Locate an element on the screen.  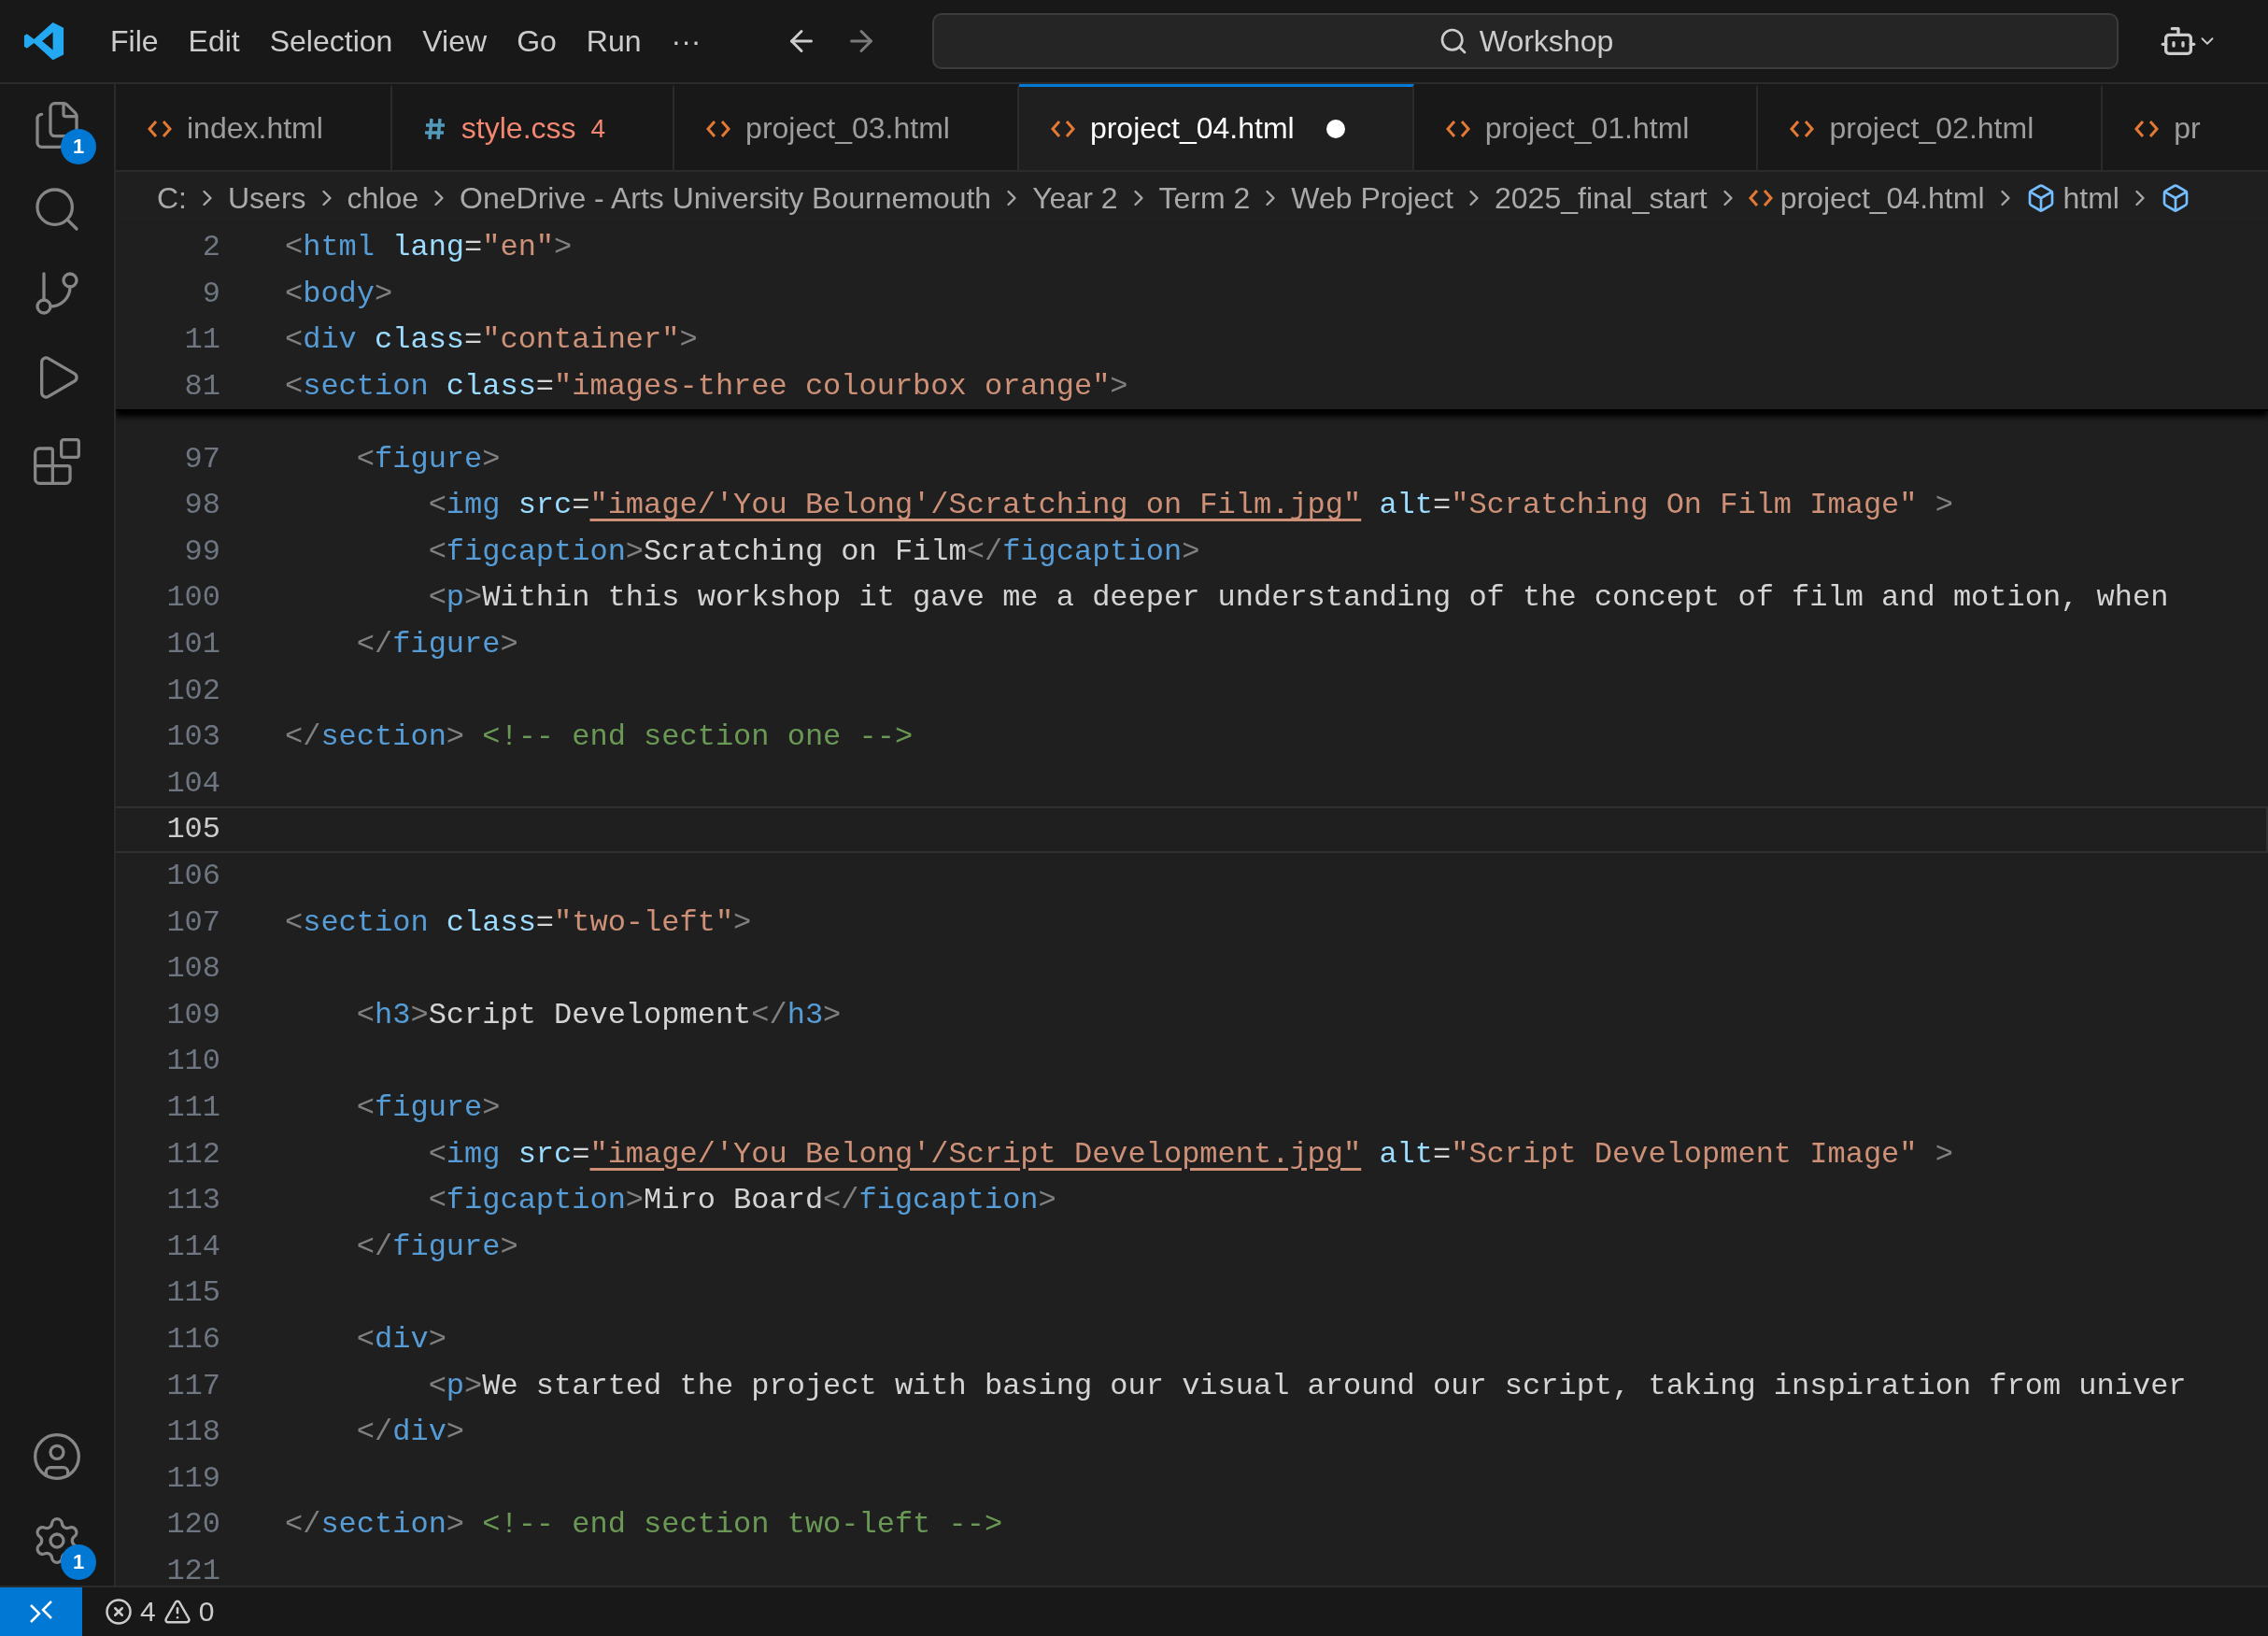
line-number: 117 is located at coordinates (192, 1386).